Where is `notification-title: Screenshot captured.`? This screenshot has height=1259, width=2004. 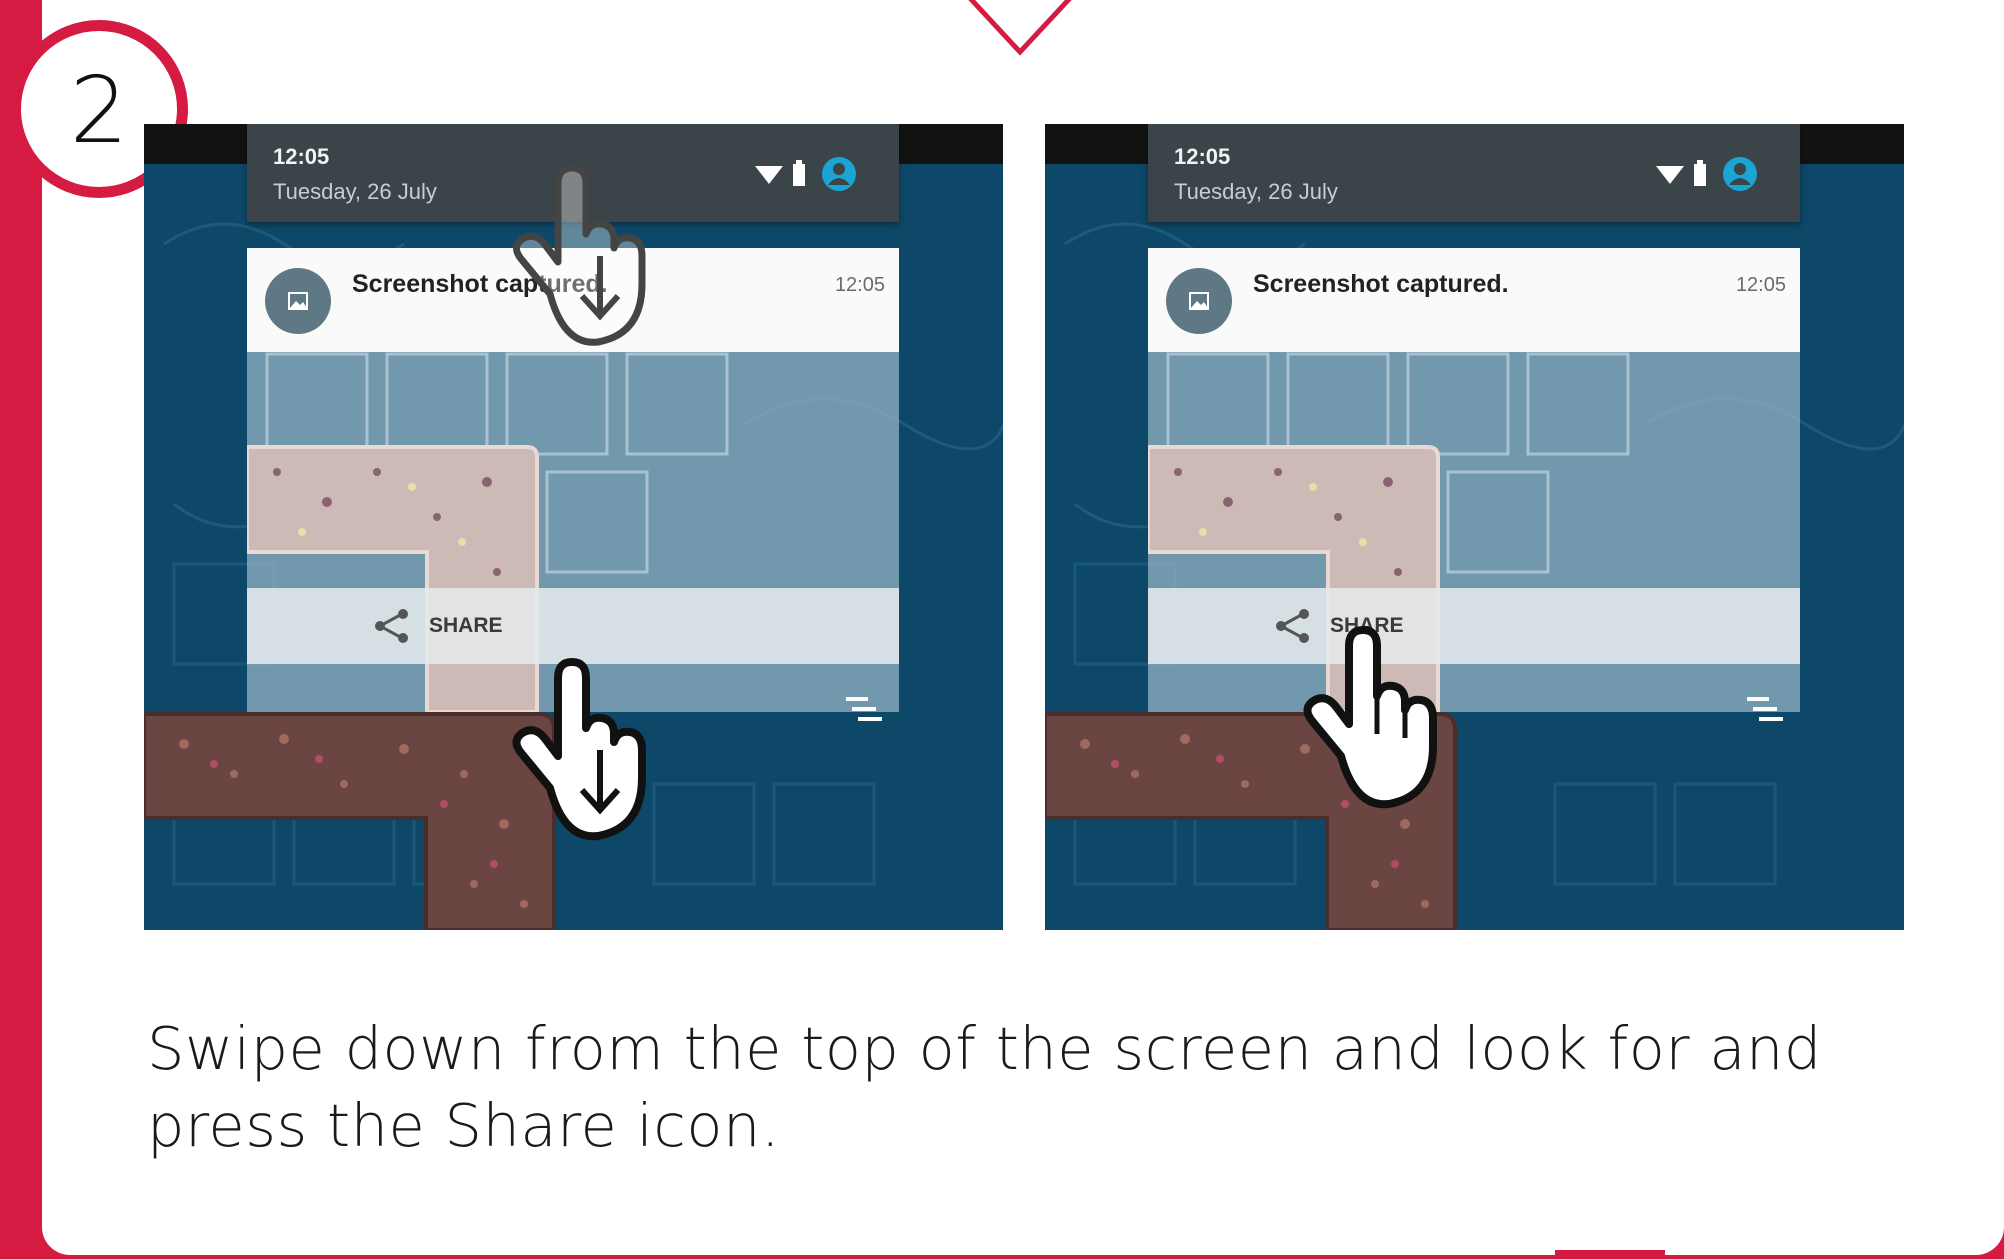 notification-title: Screenshot captured. is located at coordinates (1381, 284).